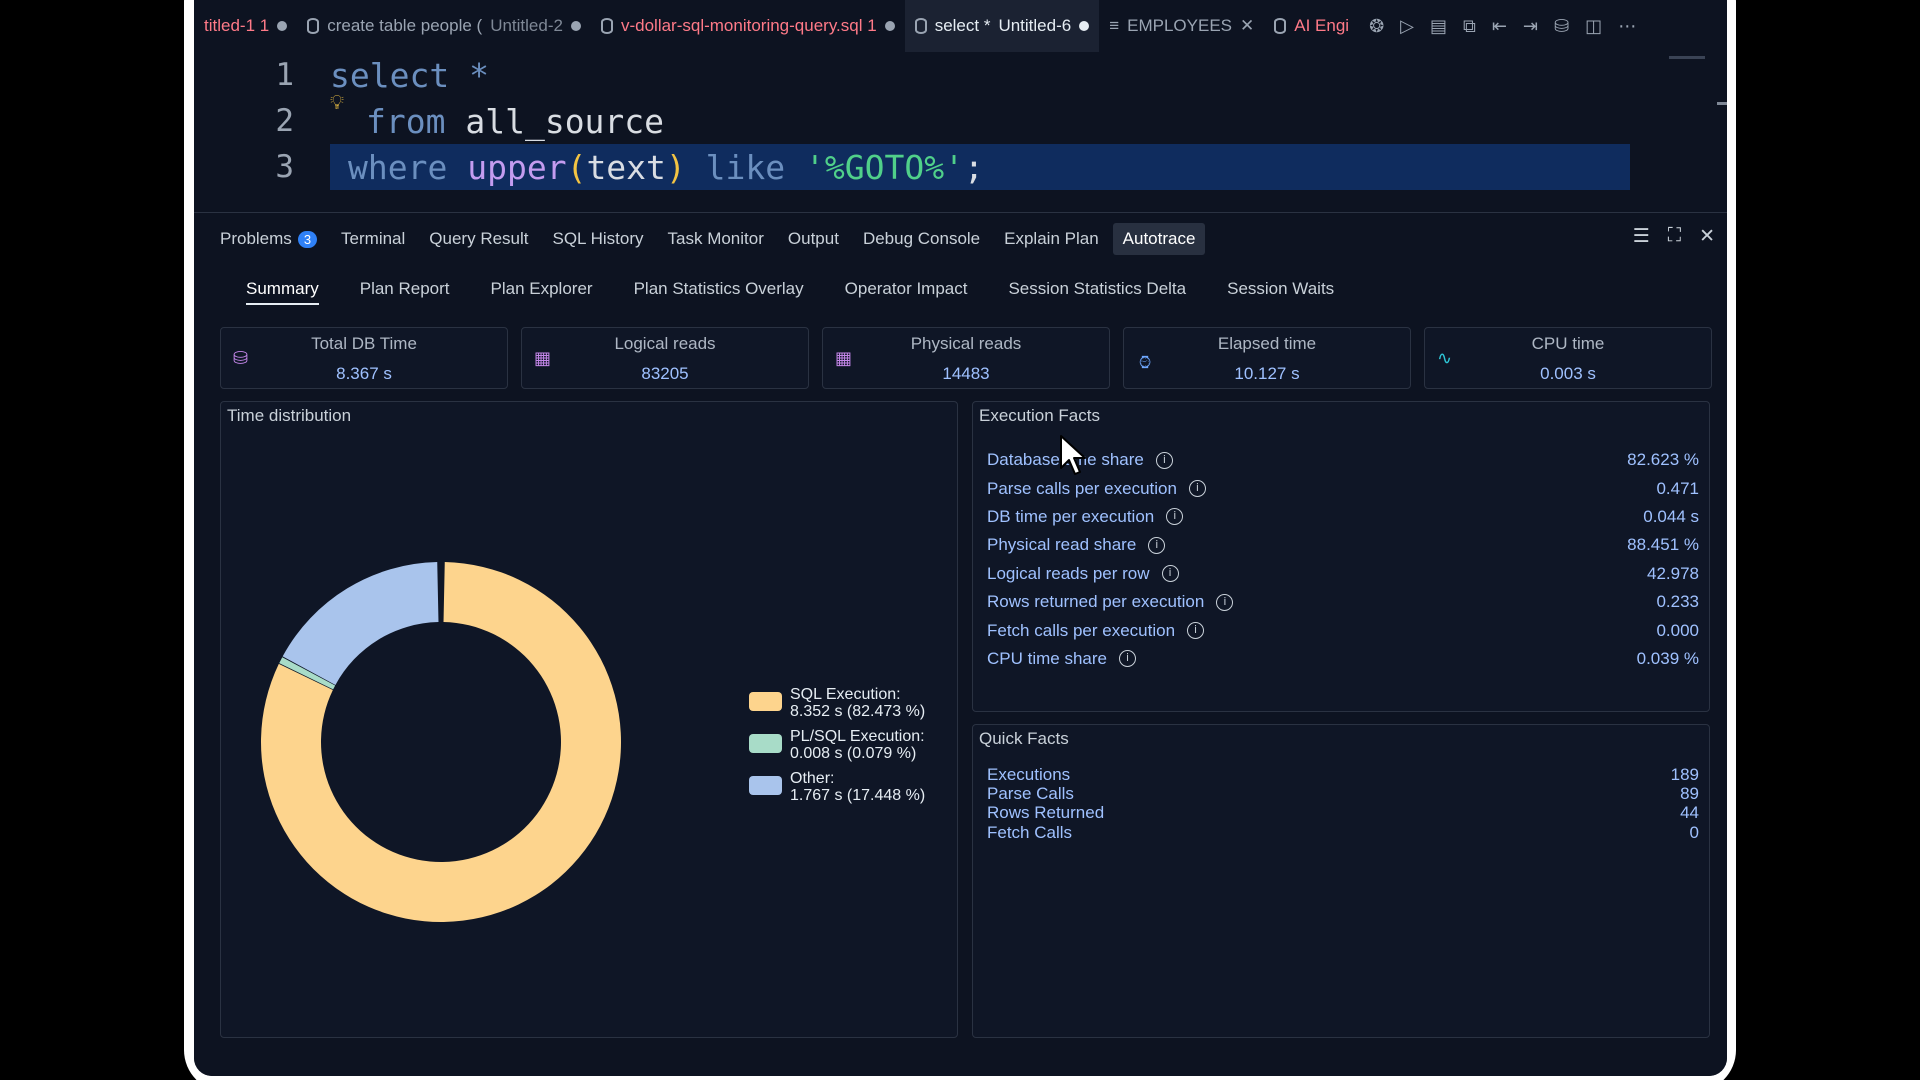 Image resolution: width=1920 pixels, height=1080 pixels. What do you see at coordinates (716, 239) in the screenshot?
I see `tab-task-monitor: Task Monitor` at bounding box center [716, 239].